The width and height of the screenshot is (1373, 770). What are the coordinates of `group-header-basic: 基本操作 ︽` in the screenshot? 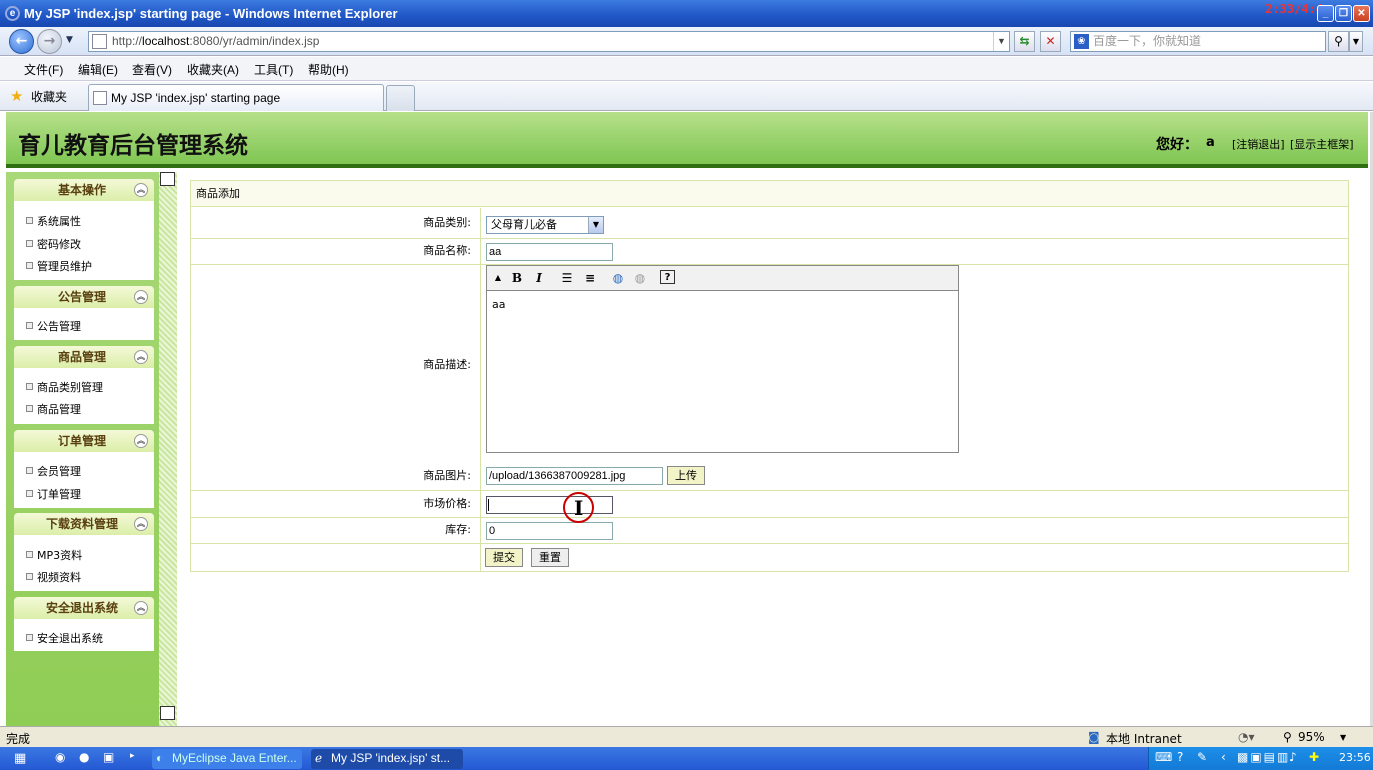 It's located at (84, 190).